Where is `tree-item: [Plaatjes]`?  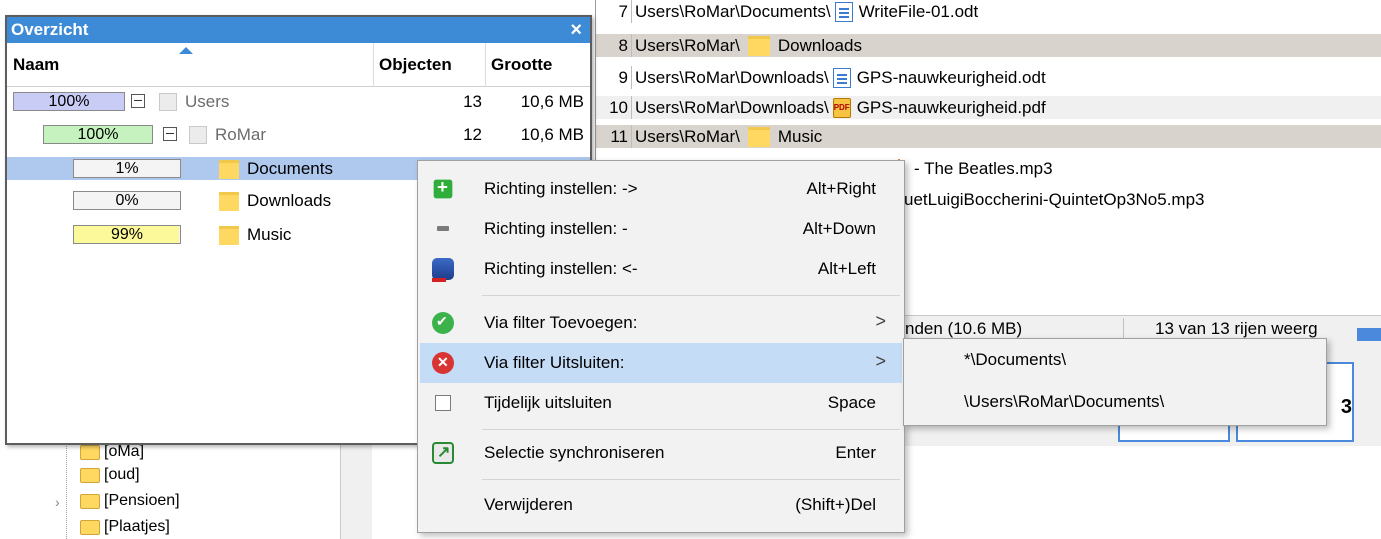
tree-item: [Plaatjes] is located at coordinates (125, 527).